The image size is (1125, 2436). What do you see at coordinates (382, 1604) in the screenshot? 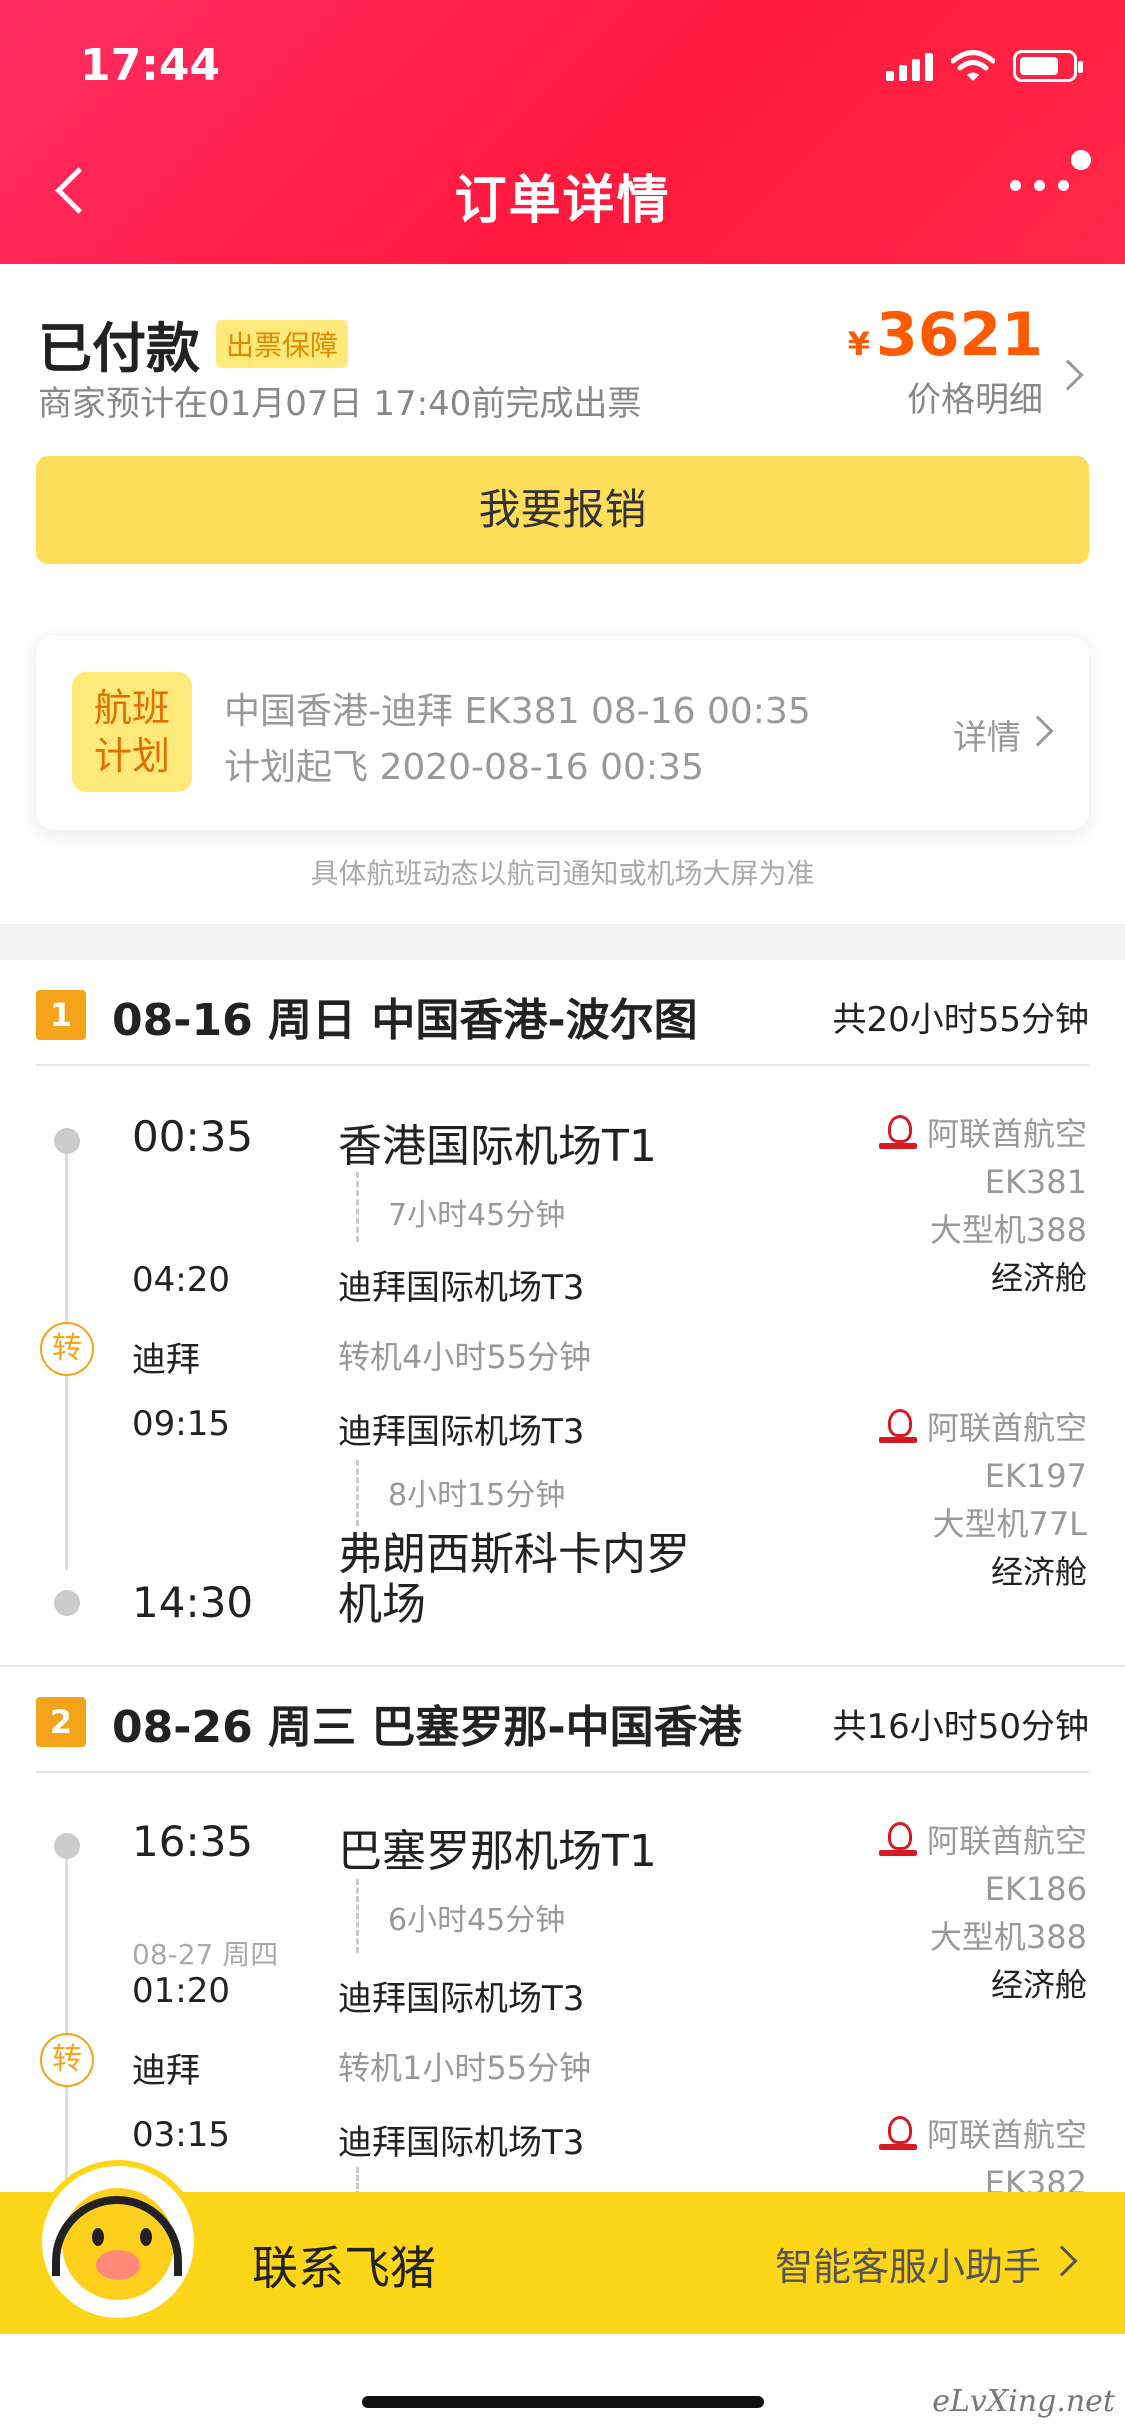
I see `arrival-airport-line2: 机场` at bounding box center [382, 1604].